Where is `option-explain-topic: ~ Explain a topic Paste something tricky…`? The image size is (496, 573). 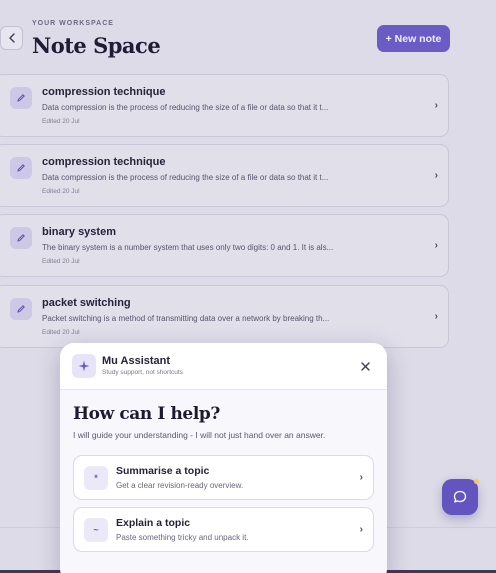
option-explain-topic: ~ Explain a topic Paste something tricky… is located at coordinates (223, 529).